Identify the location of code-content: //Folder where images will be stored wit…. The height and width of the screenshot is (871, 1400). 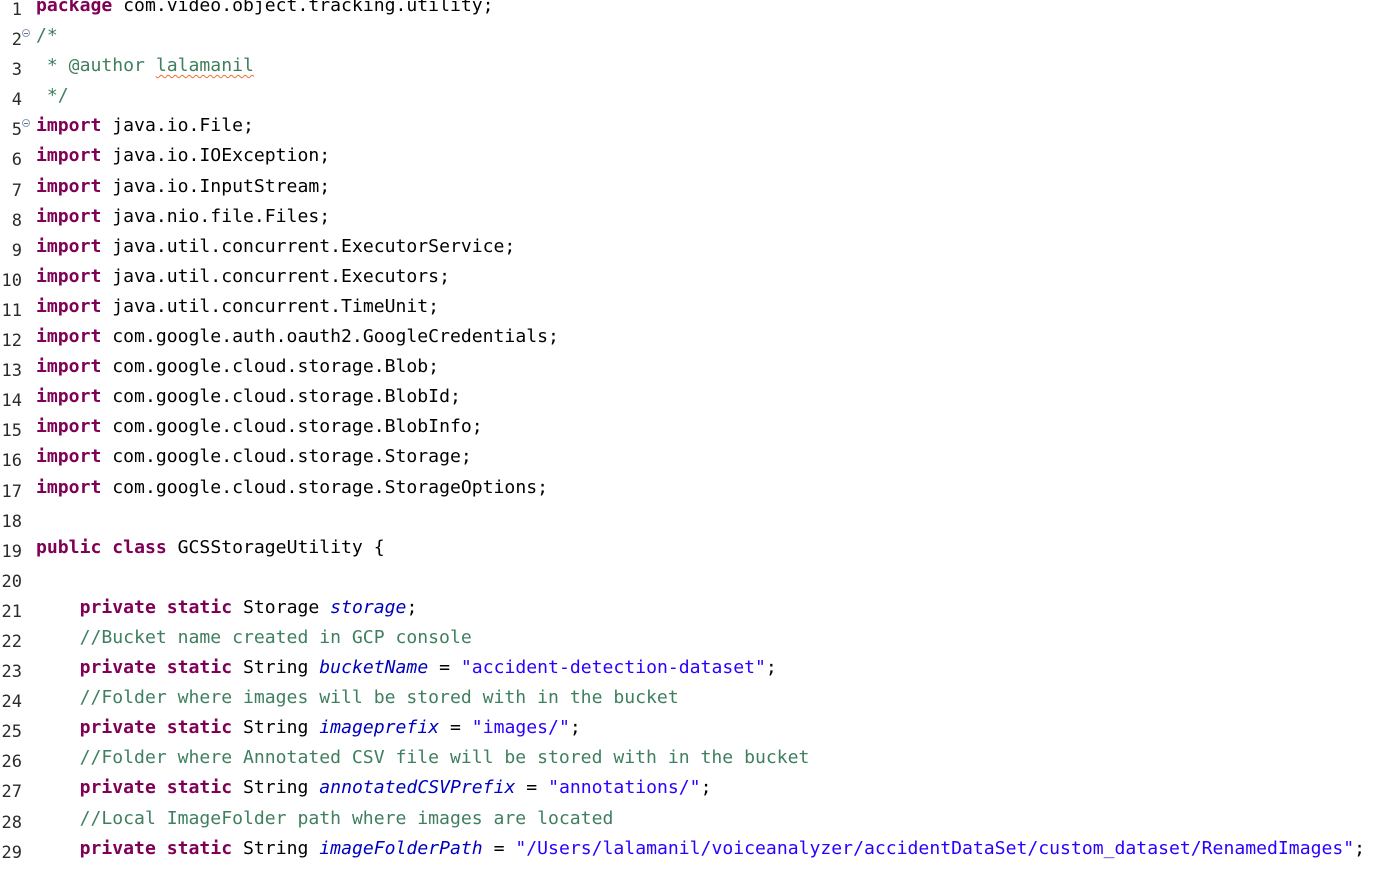
(357, 698).